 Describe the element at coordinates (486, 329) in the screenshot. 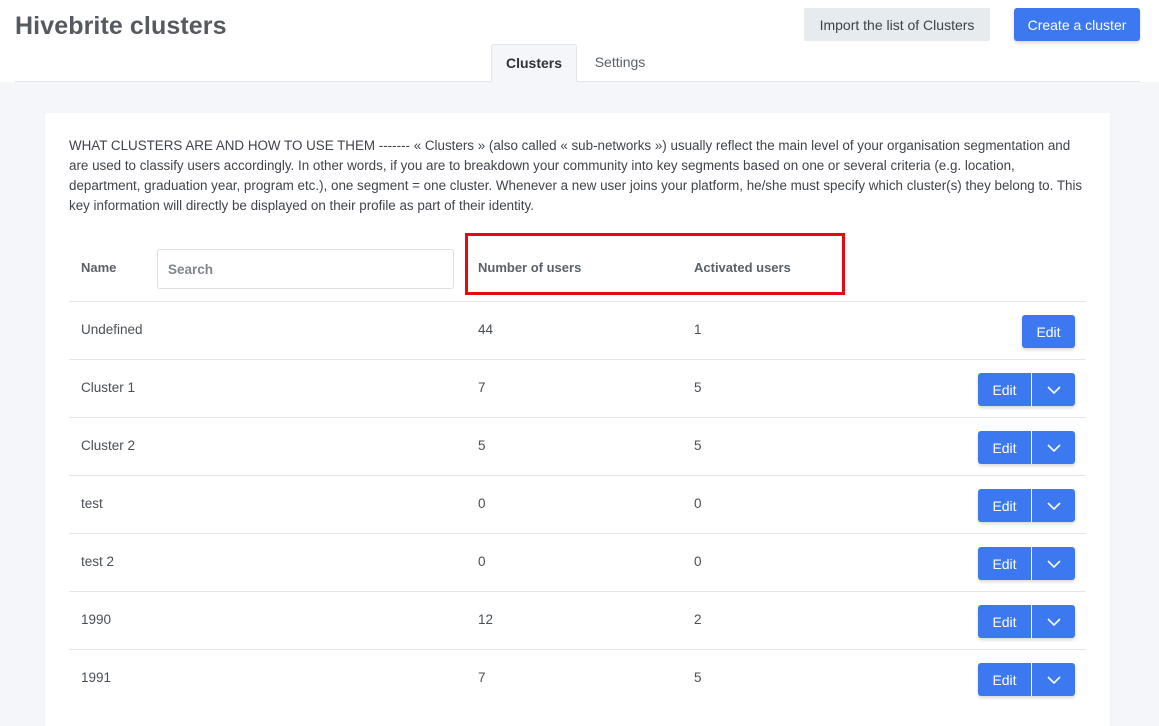

I see `cluster-number-of-users: 44` at that location.